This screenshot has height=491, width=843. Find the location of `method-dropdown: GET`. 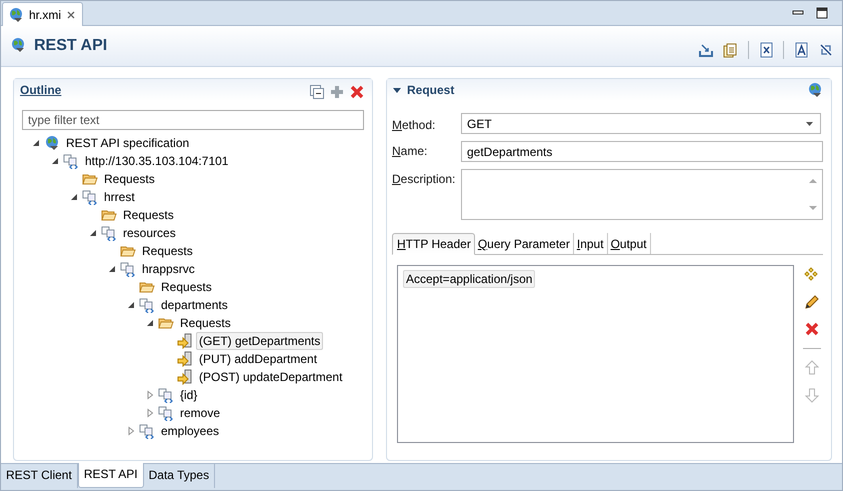

method-dropdown: GET is located at coordinates (641, 123).